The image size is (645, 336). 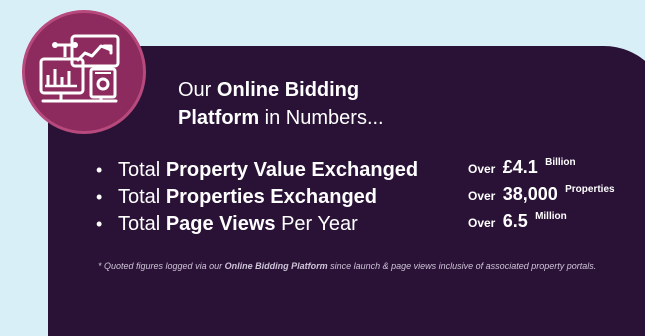 I want to click on stat-value-main: £4.1, so click(x=520, y=167).